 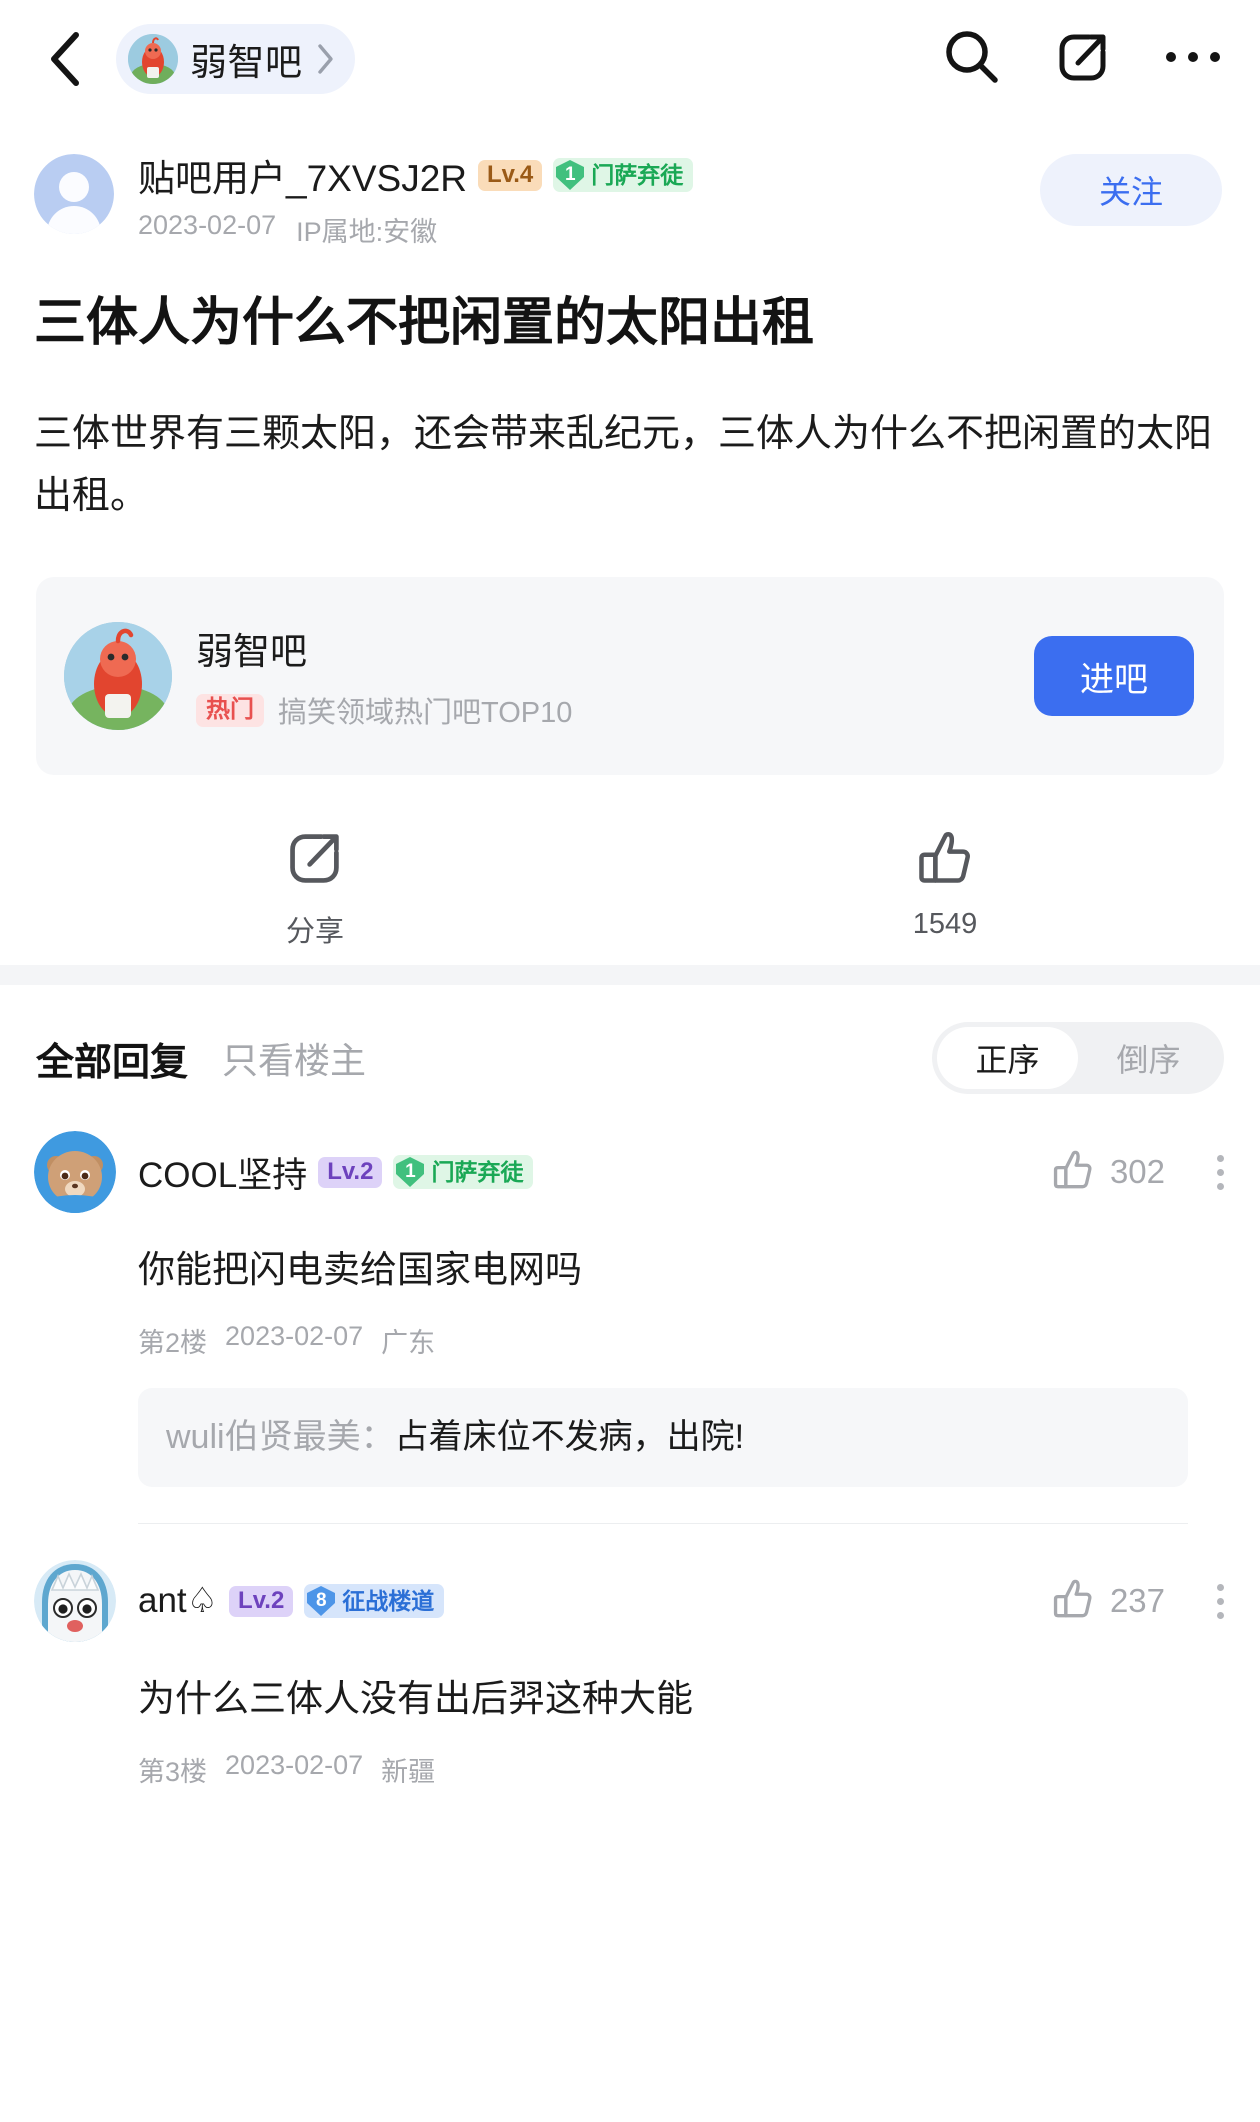 What do you see at coordinates (1114, 676) in the screenshot?
I see `enter-forum-button: 进吧` at bounding box center [1114, 676].